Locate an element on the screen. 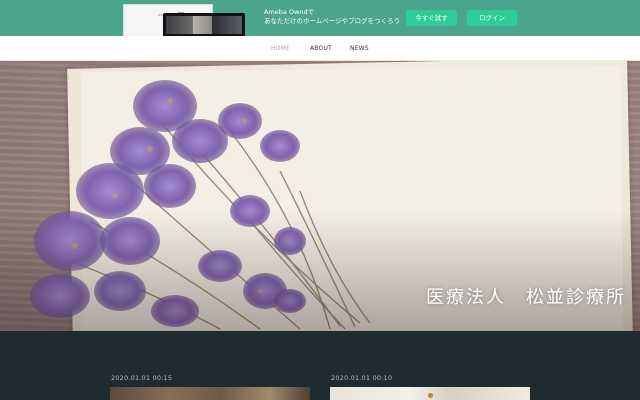 This screenshot has width=640, height=400. promo-device-image is located at coordinates (204, 24).